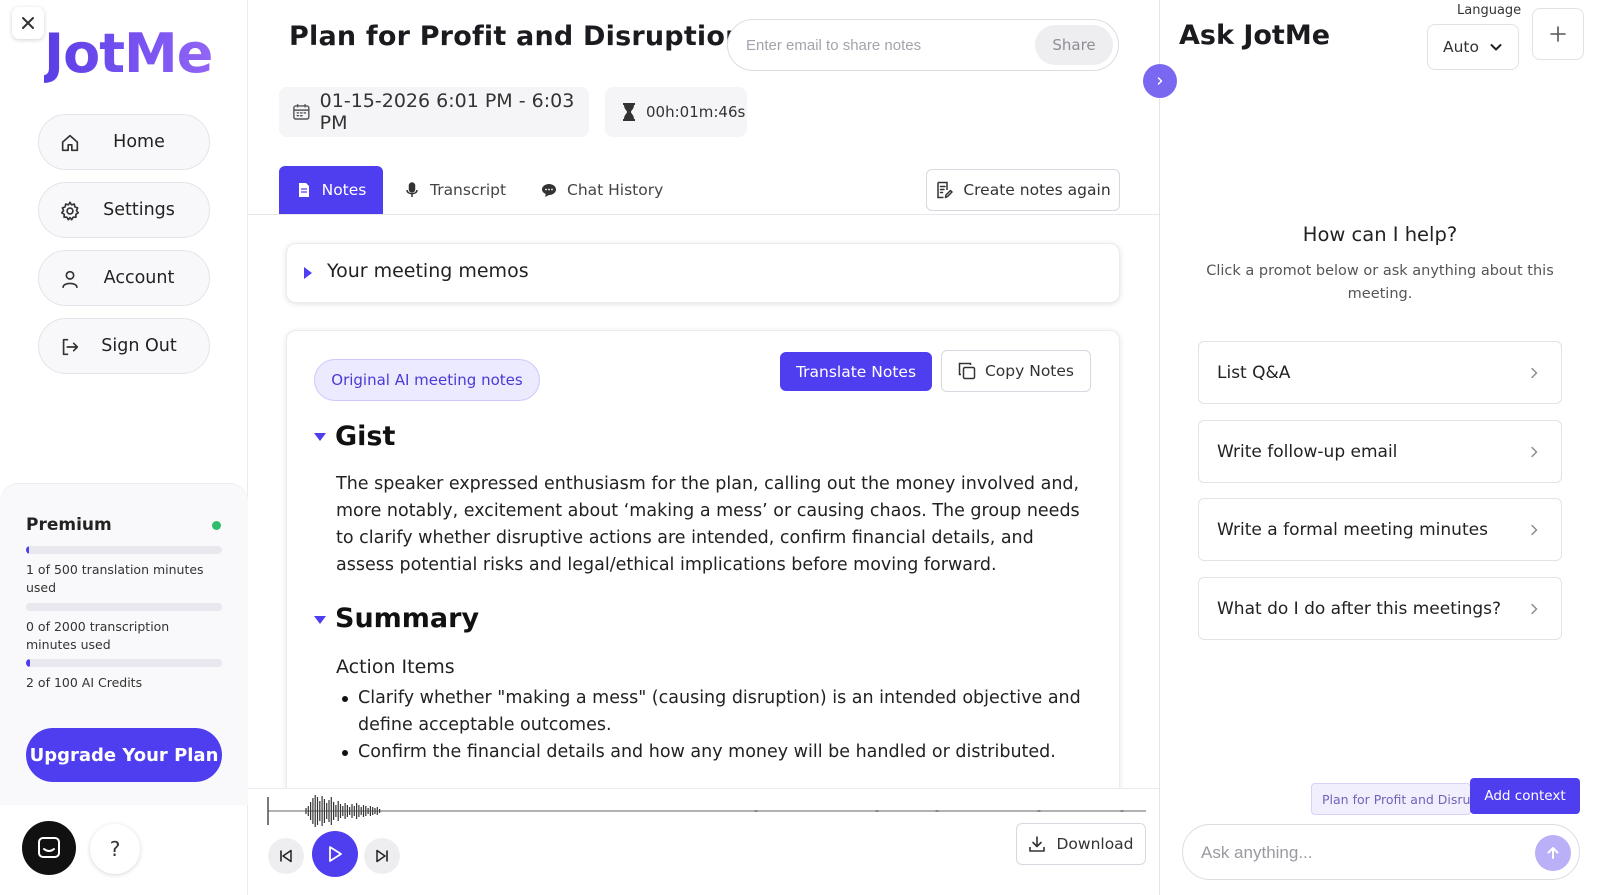 This screenshot has width=1600, height=895. I want to click on nav-label: Account, so click(139, 278).